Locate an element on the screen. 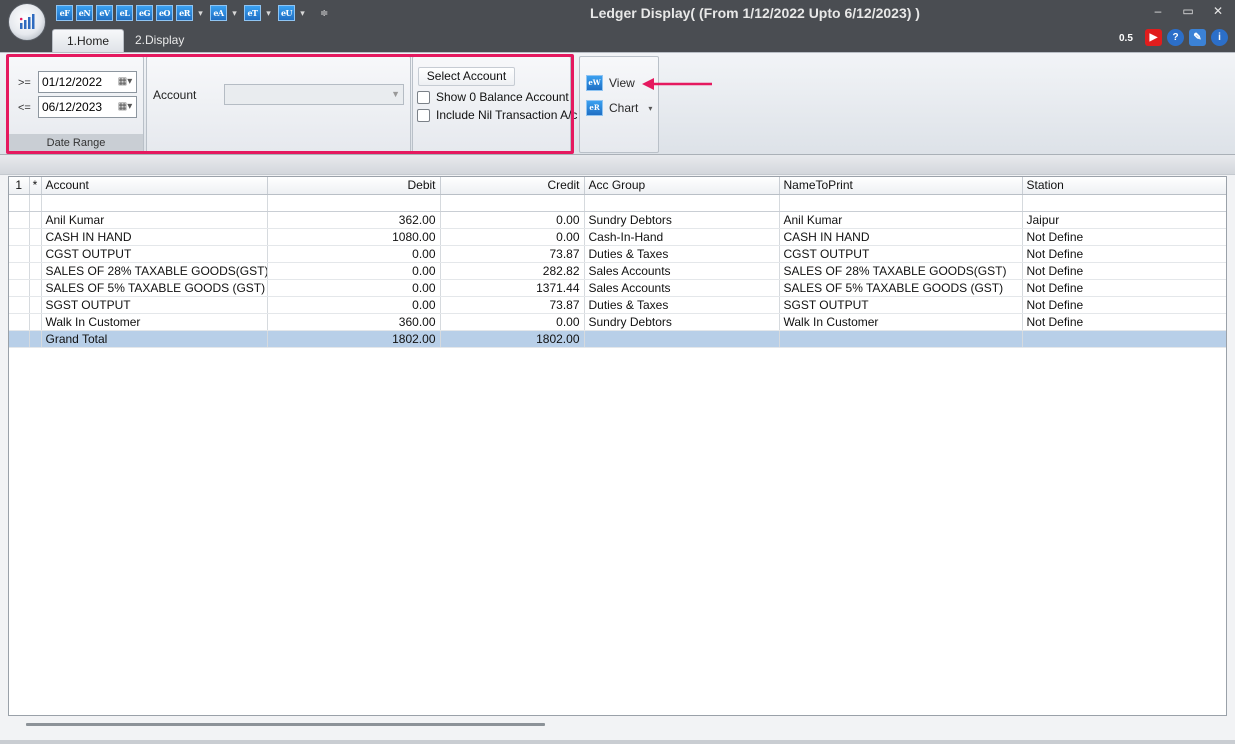  column-header-station: Station is located at coordinates (1124, 186).